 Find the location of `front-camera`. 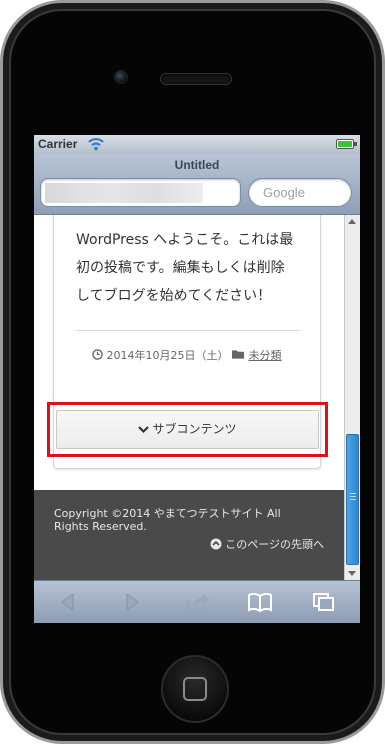

front-camera is located at coordinates (121, 77).